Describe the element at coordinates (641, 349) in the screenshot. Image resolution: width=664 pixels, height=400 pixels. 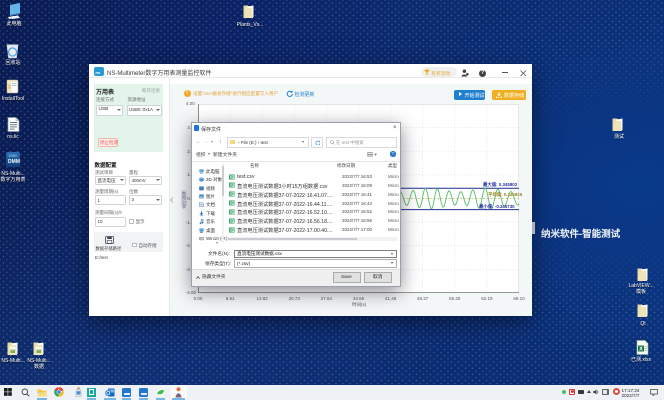
I see `svg-text: X` at that location.